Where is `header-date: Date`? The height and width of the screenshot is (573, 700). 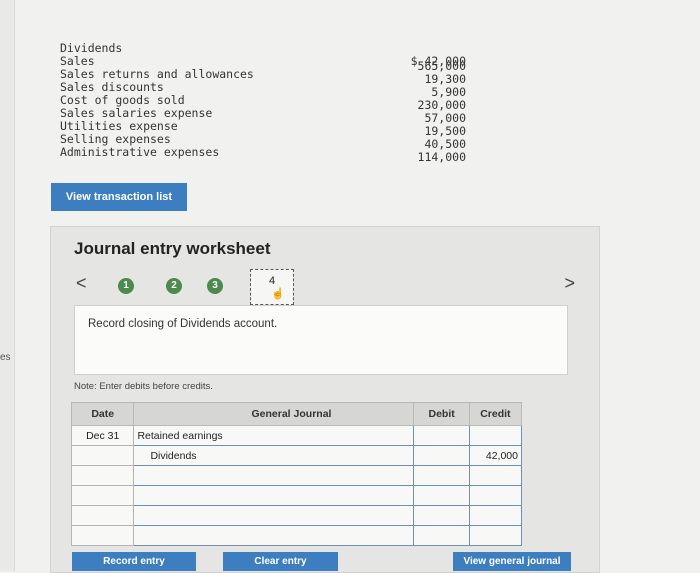
header-date: Date is located at coordinates (102, 414).